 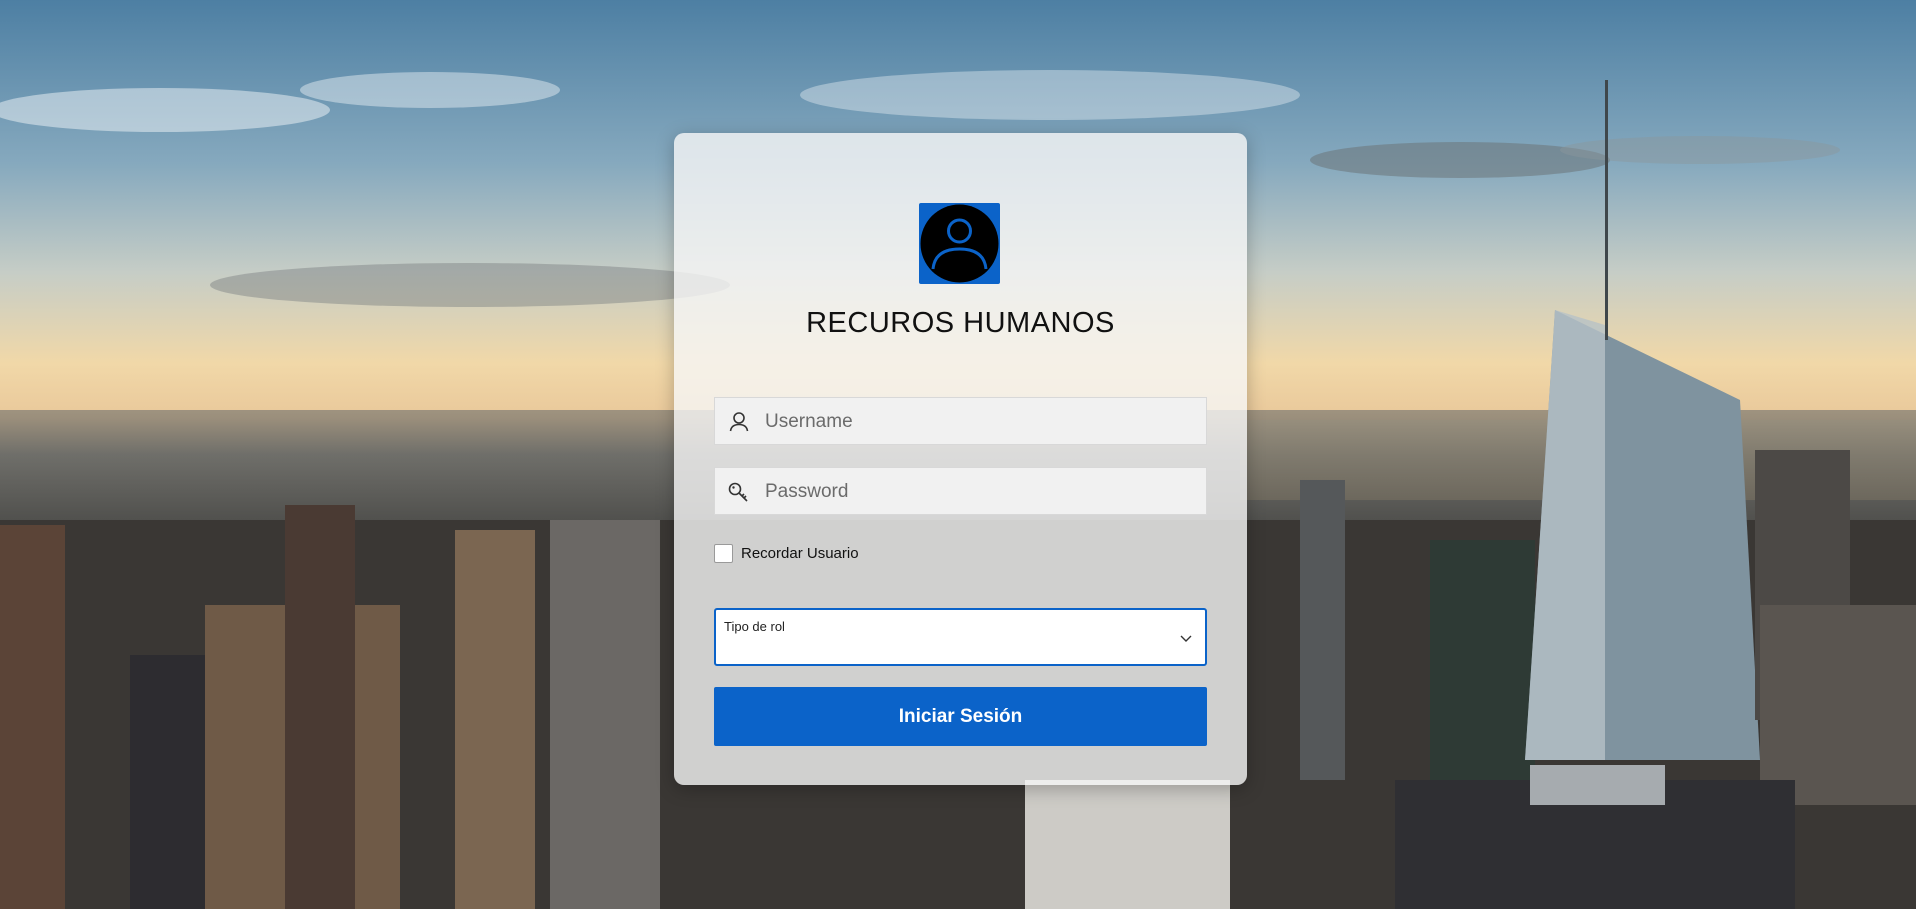 What do you see at coordinates (959, 243) in the screenshot?
I see `user-avatar-icon` at bounding box center [959, 243].